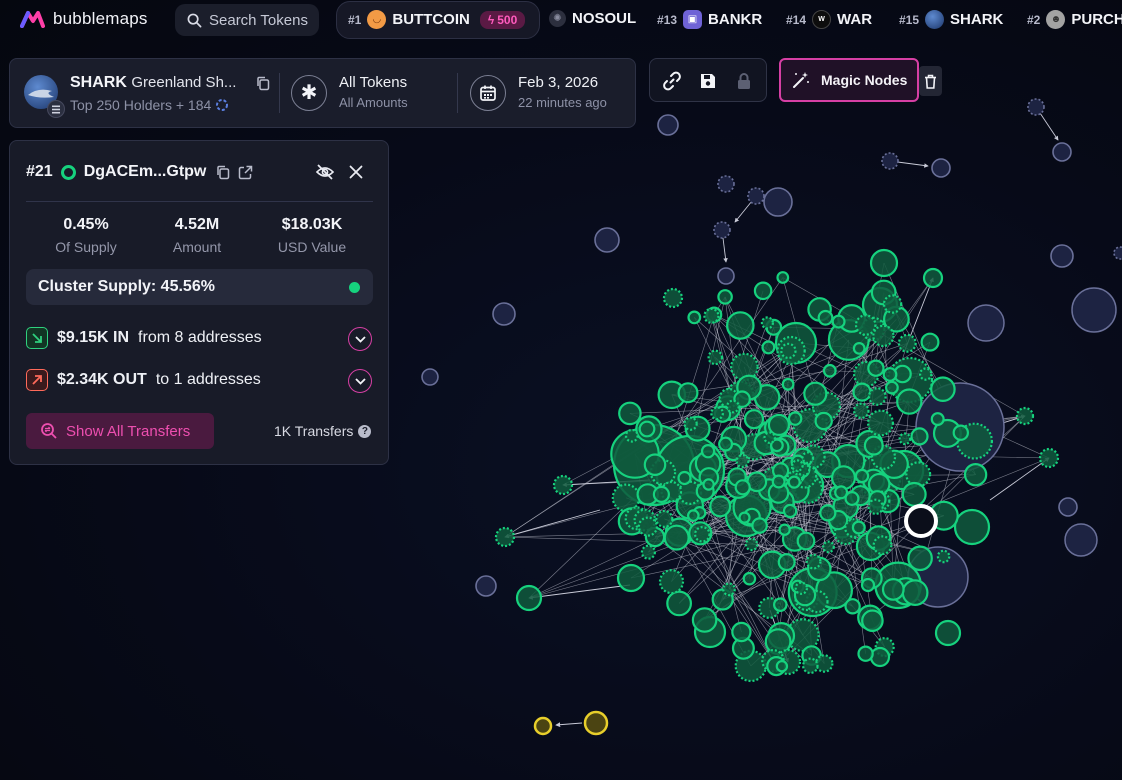 This screenshot has width=1122, height=780. I want to click on asterisk-icon: ✱, so click(309, 93).